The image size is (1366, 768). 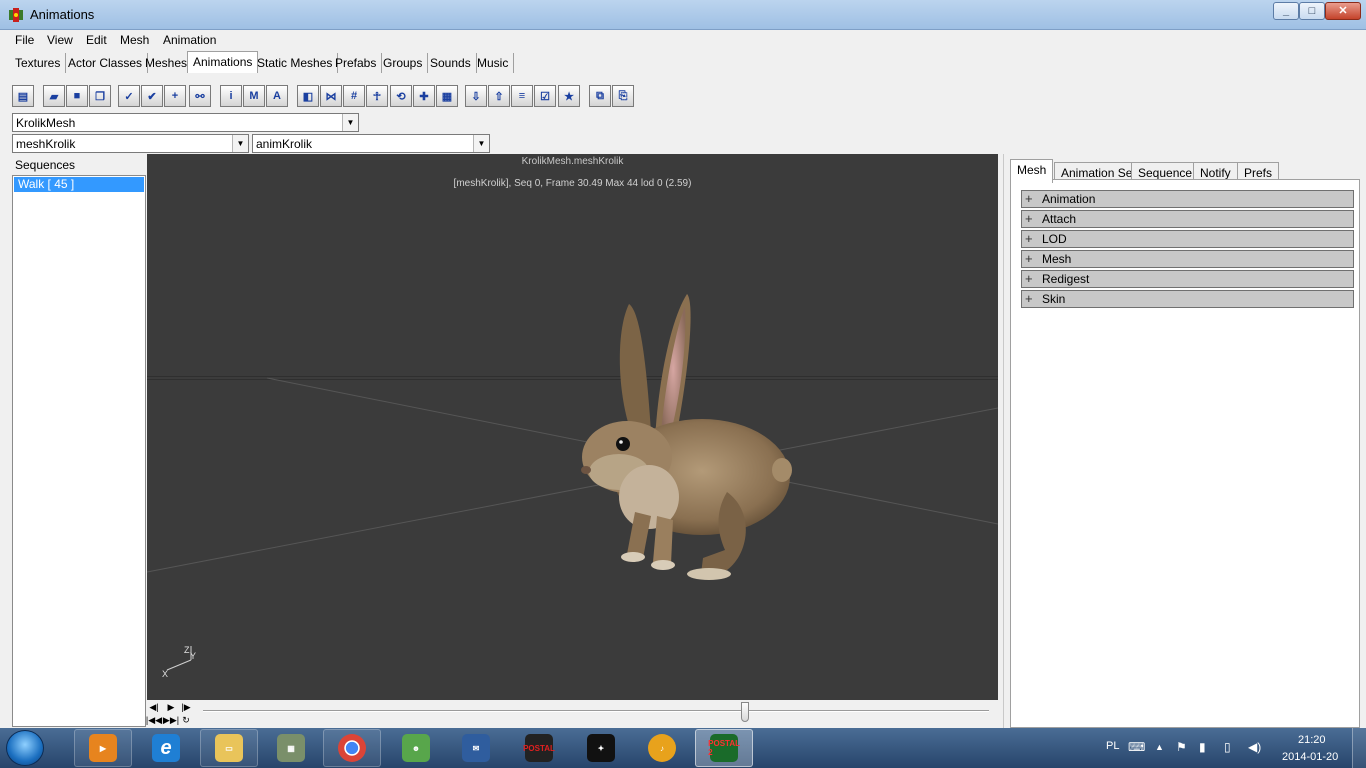 I want to click on category-skin: + Skin, so click(x=1187, y=299).